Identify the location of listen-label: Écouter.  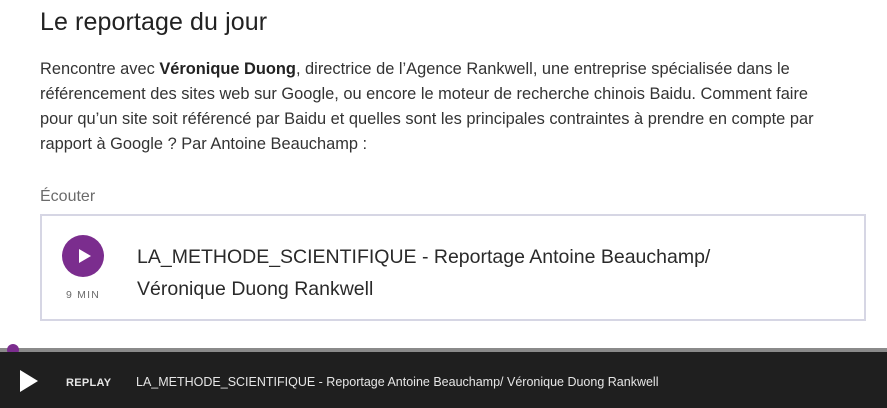
(68, 196).